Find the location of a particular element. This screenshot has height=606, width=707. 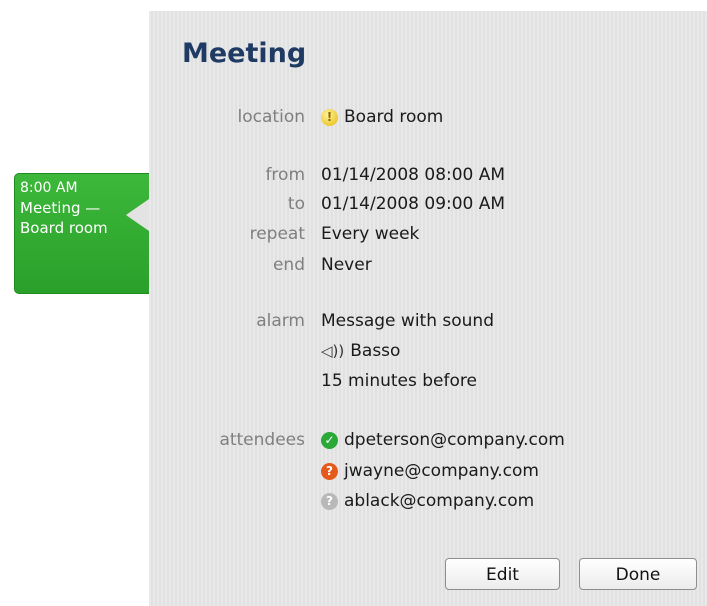

tentative-icon: ? is located at coordinates (329, 471).